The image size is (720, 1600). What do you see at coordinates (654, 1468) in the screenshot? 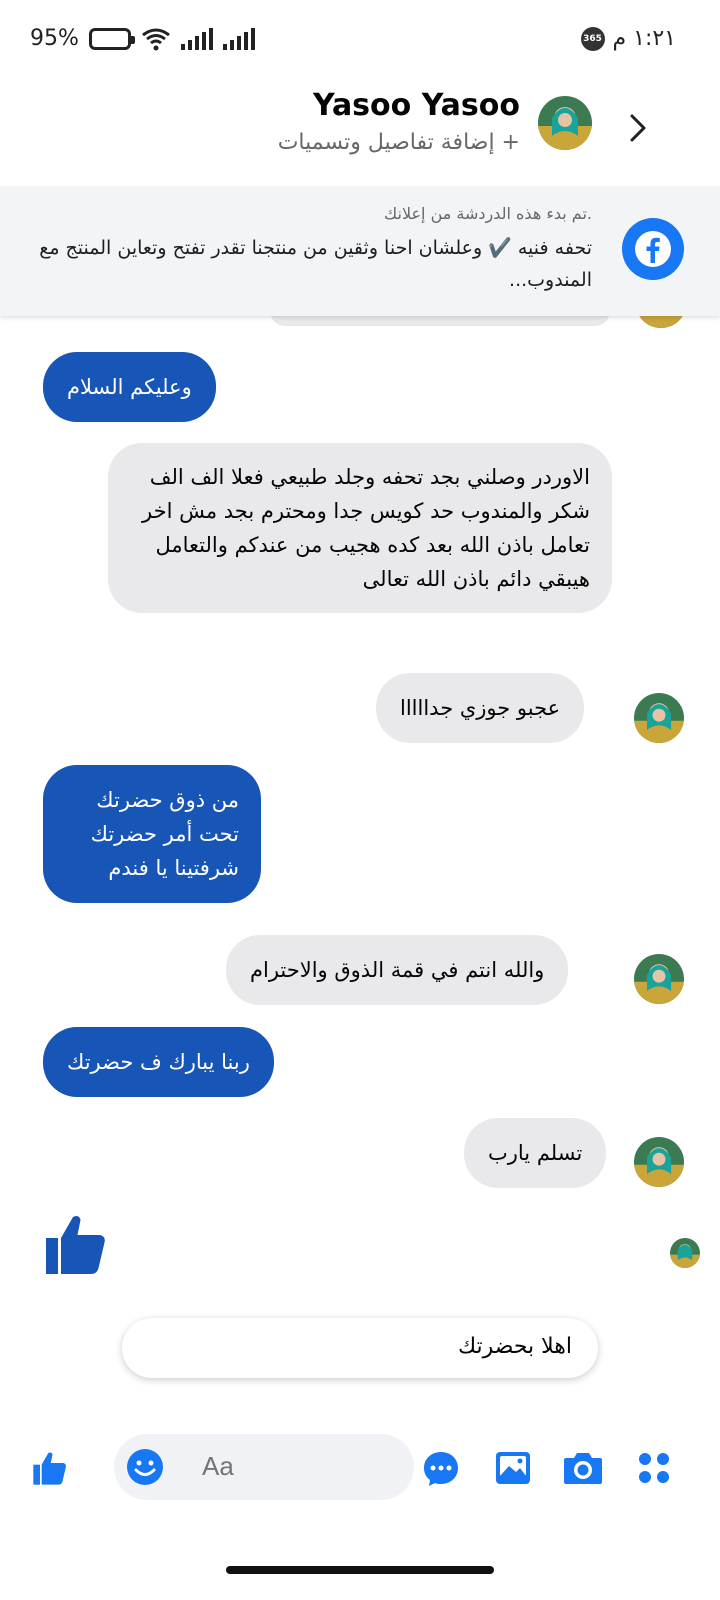
I see `apps-grid-icon` at bounding box center [654, 1468].